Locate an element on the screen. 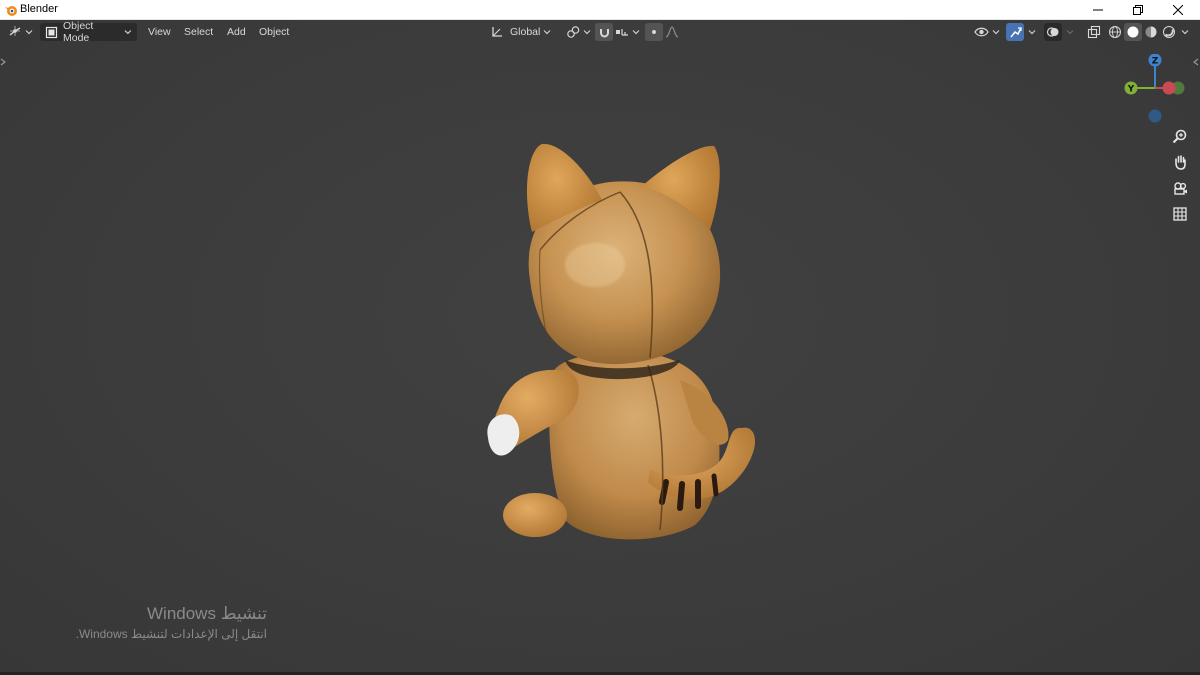 The width and height of the screenshot is (1200, 675). close-icon is located at coordinates (1178, 10).